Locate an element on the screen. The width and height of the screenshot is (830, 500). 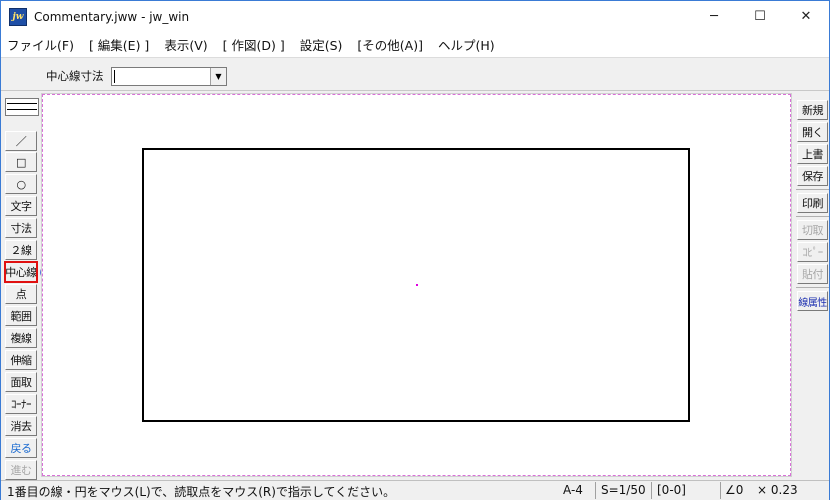
center-line-tool-button: 中心線 is located at coordinates (21, 272).